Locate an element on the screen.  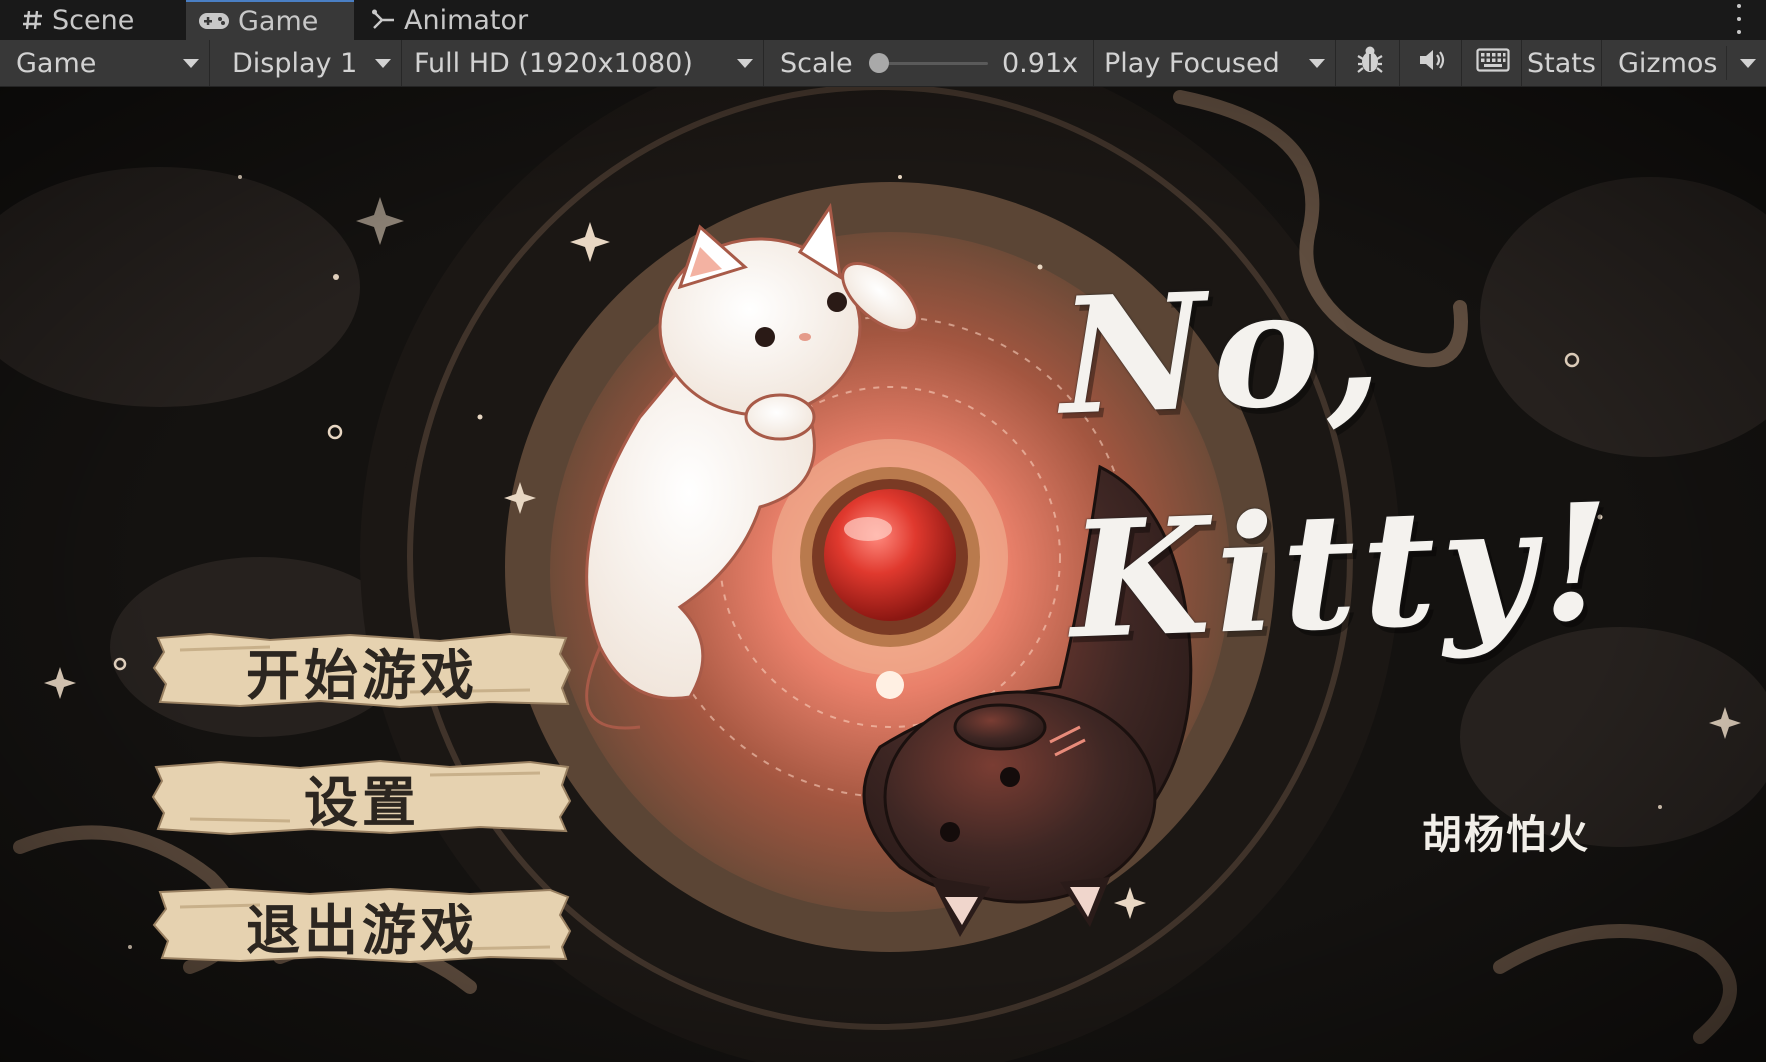
tab-scene-label: Scene is located at coordinates (93, 20).